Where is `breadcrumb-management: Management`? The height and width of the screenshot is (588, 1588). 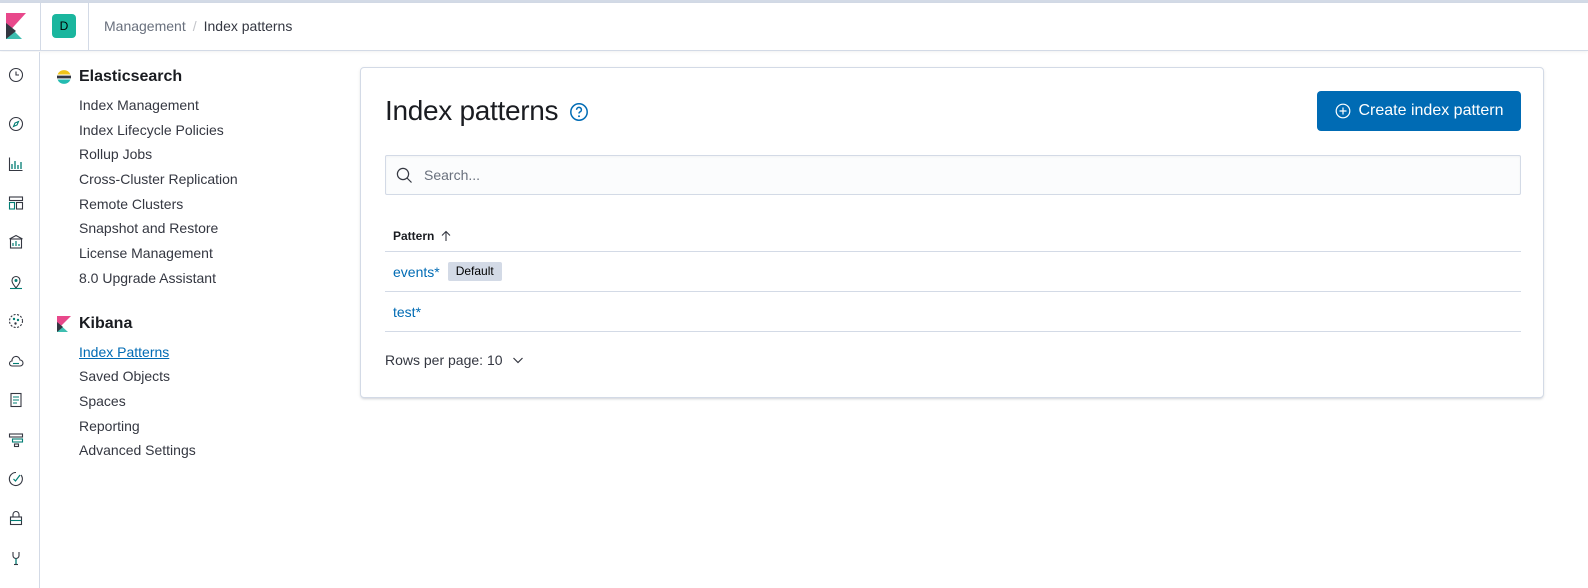 breadcrumb-management: Management is located at coordinates (145, 26).